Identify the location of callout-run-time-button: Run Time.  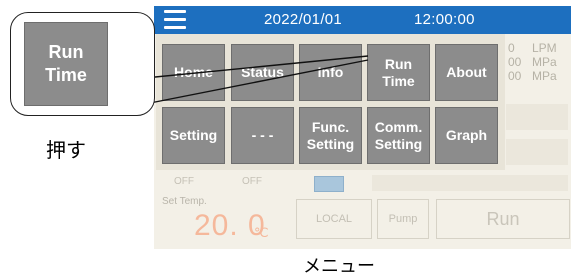
(66, 64).